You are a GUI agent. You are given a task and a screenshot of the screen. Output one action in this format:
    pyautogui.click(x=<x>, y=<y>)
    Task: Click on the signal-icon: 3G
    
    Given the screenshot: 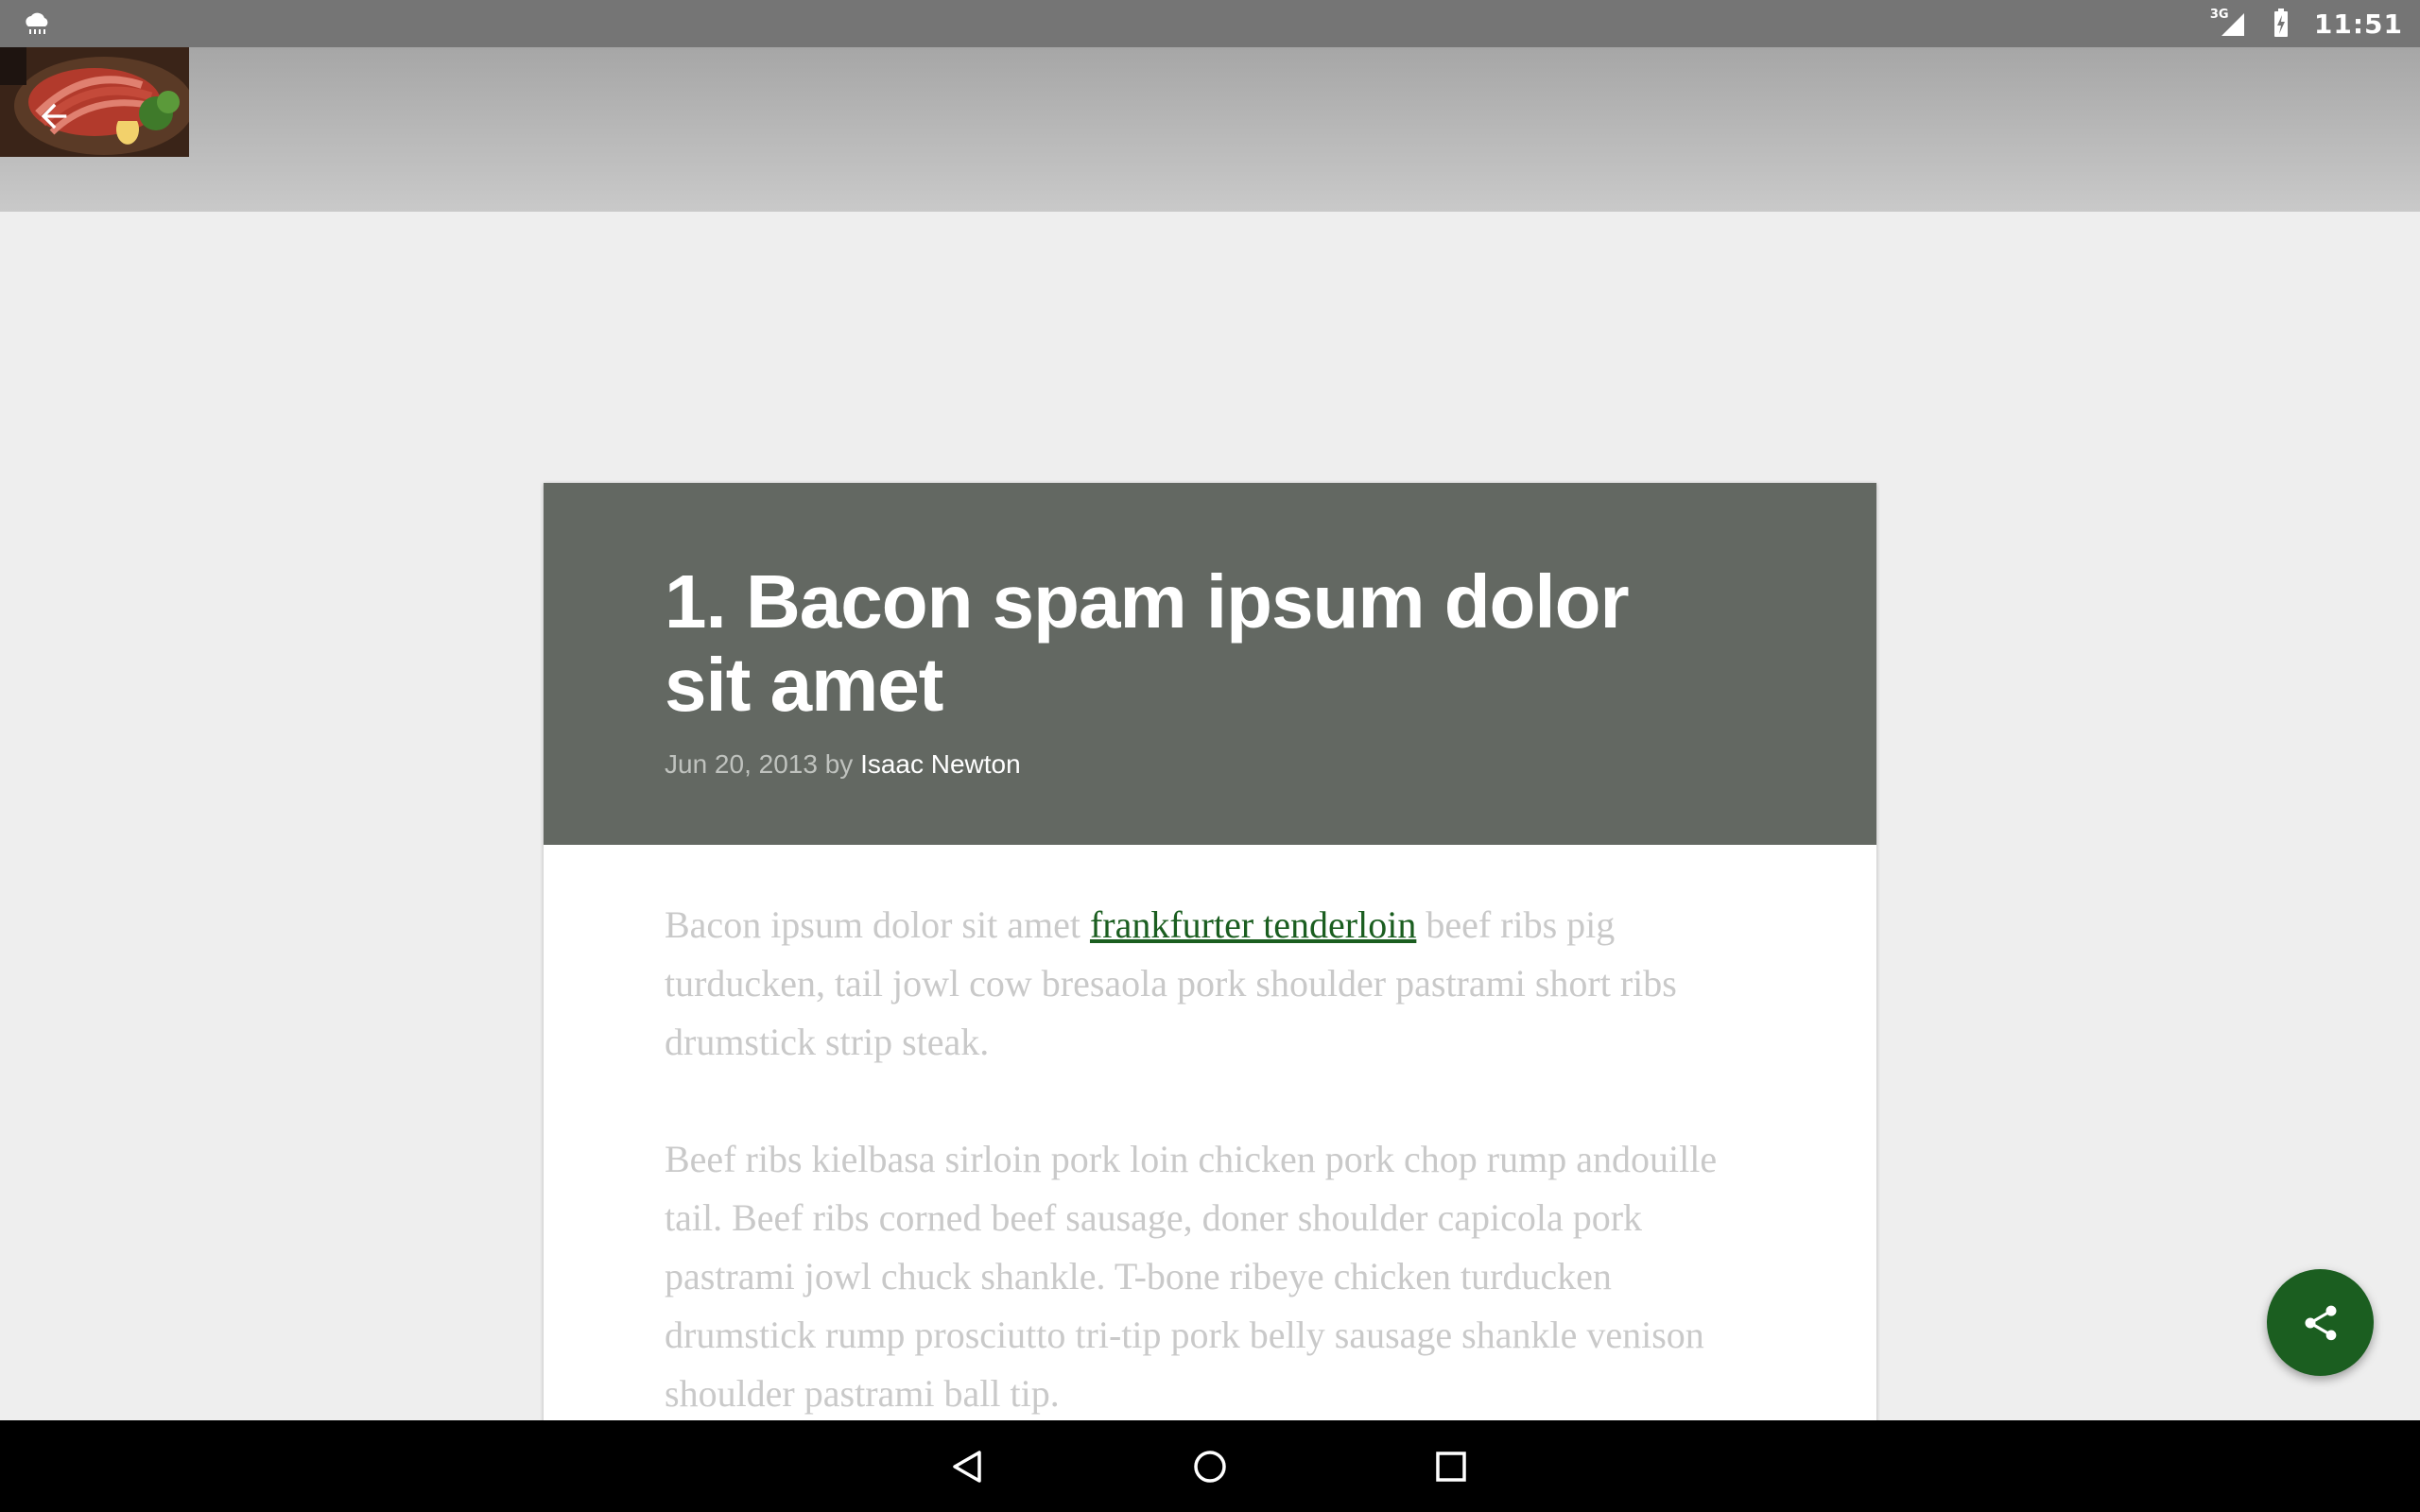 What is the action you would take?
    pyautogui.click(x=2229, y=24)
    